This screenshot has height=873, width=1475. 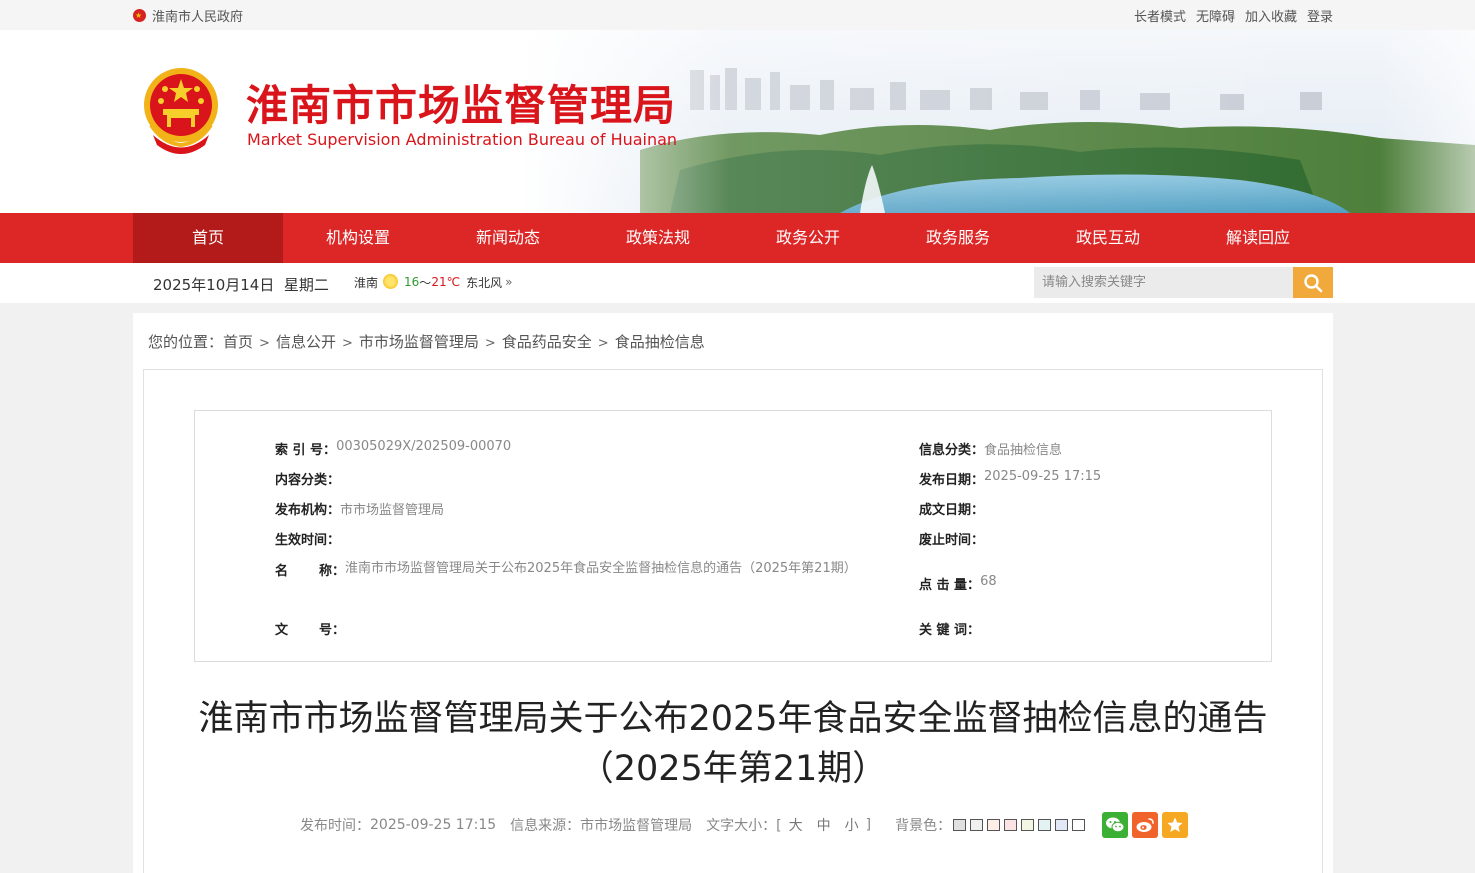 I want to click on top-bar: 淮南市人民政府 长者模式 无障碍 加入收藏 登录, so click(x=737, y=15).